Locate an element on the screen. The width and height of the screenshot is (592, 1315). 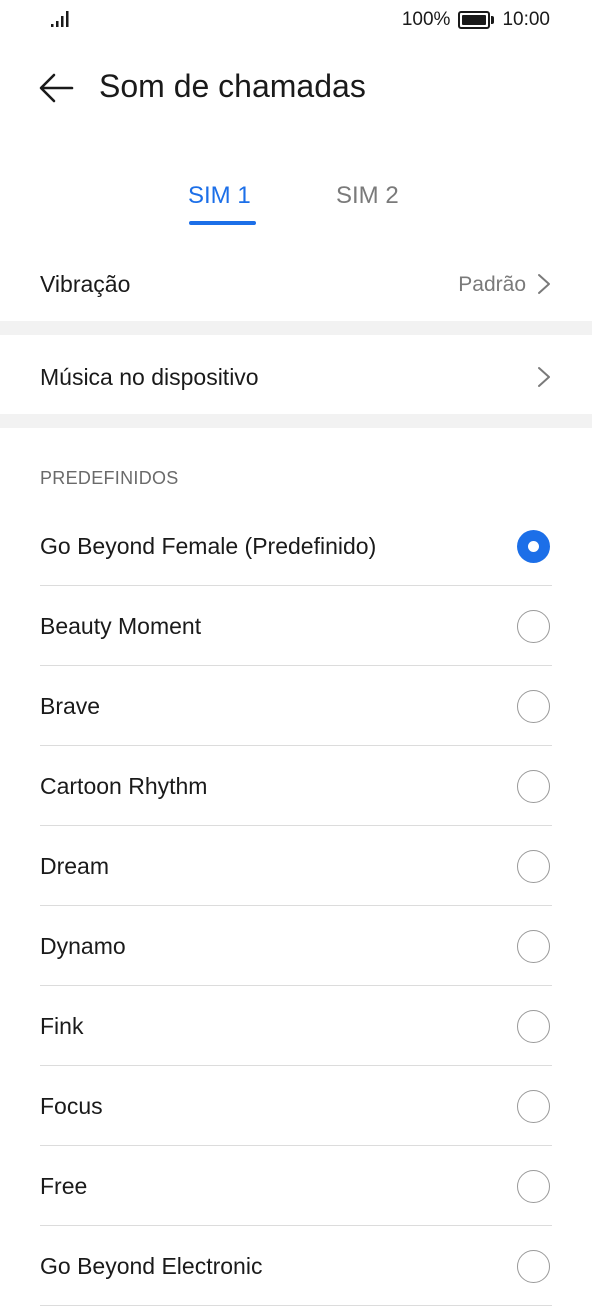
list-item: Brave is located at coordinates (296, 706).